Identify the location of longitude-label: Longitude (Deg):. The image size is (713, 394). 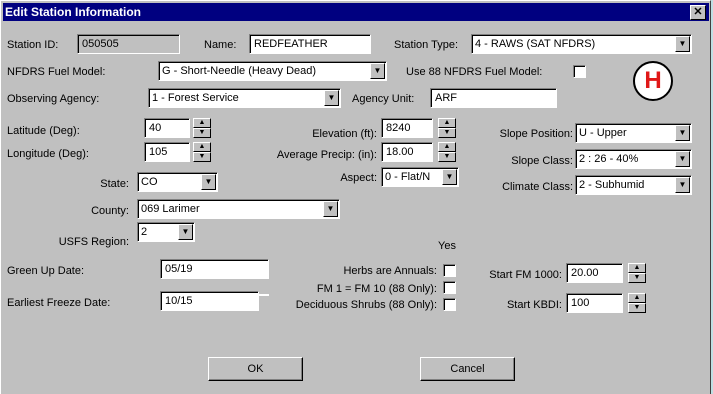
(48, 154).